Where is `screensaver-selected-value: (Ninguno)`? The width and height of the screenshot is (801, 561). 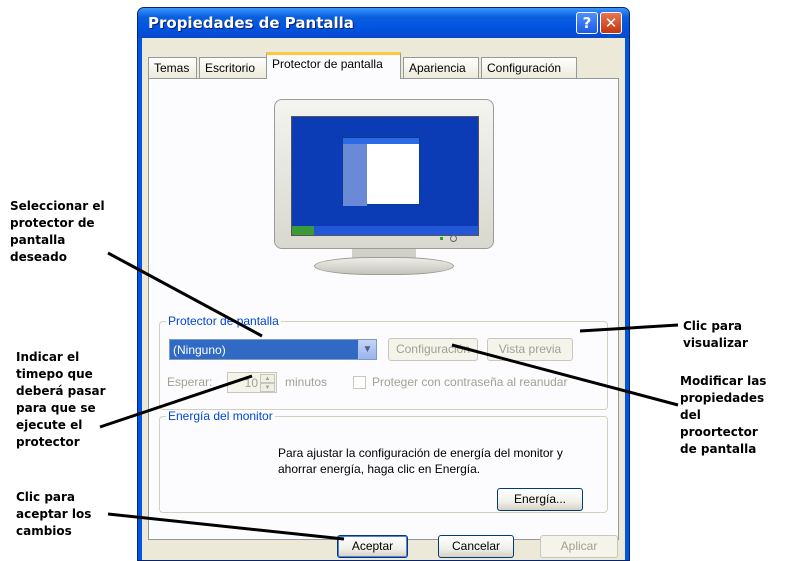 screensaver-selected-value: (Ninguno) is located at coordinates (199, 350).